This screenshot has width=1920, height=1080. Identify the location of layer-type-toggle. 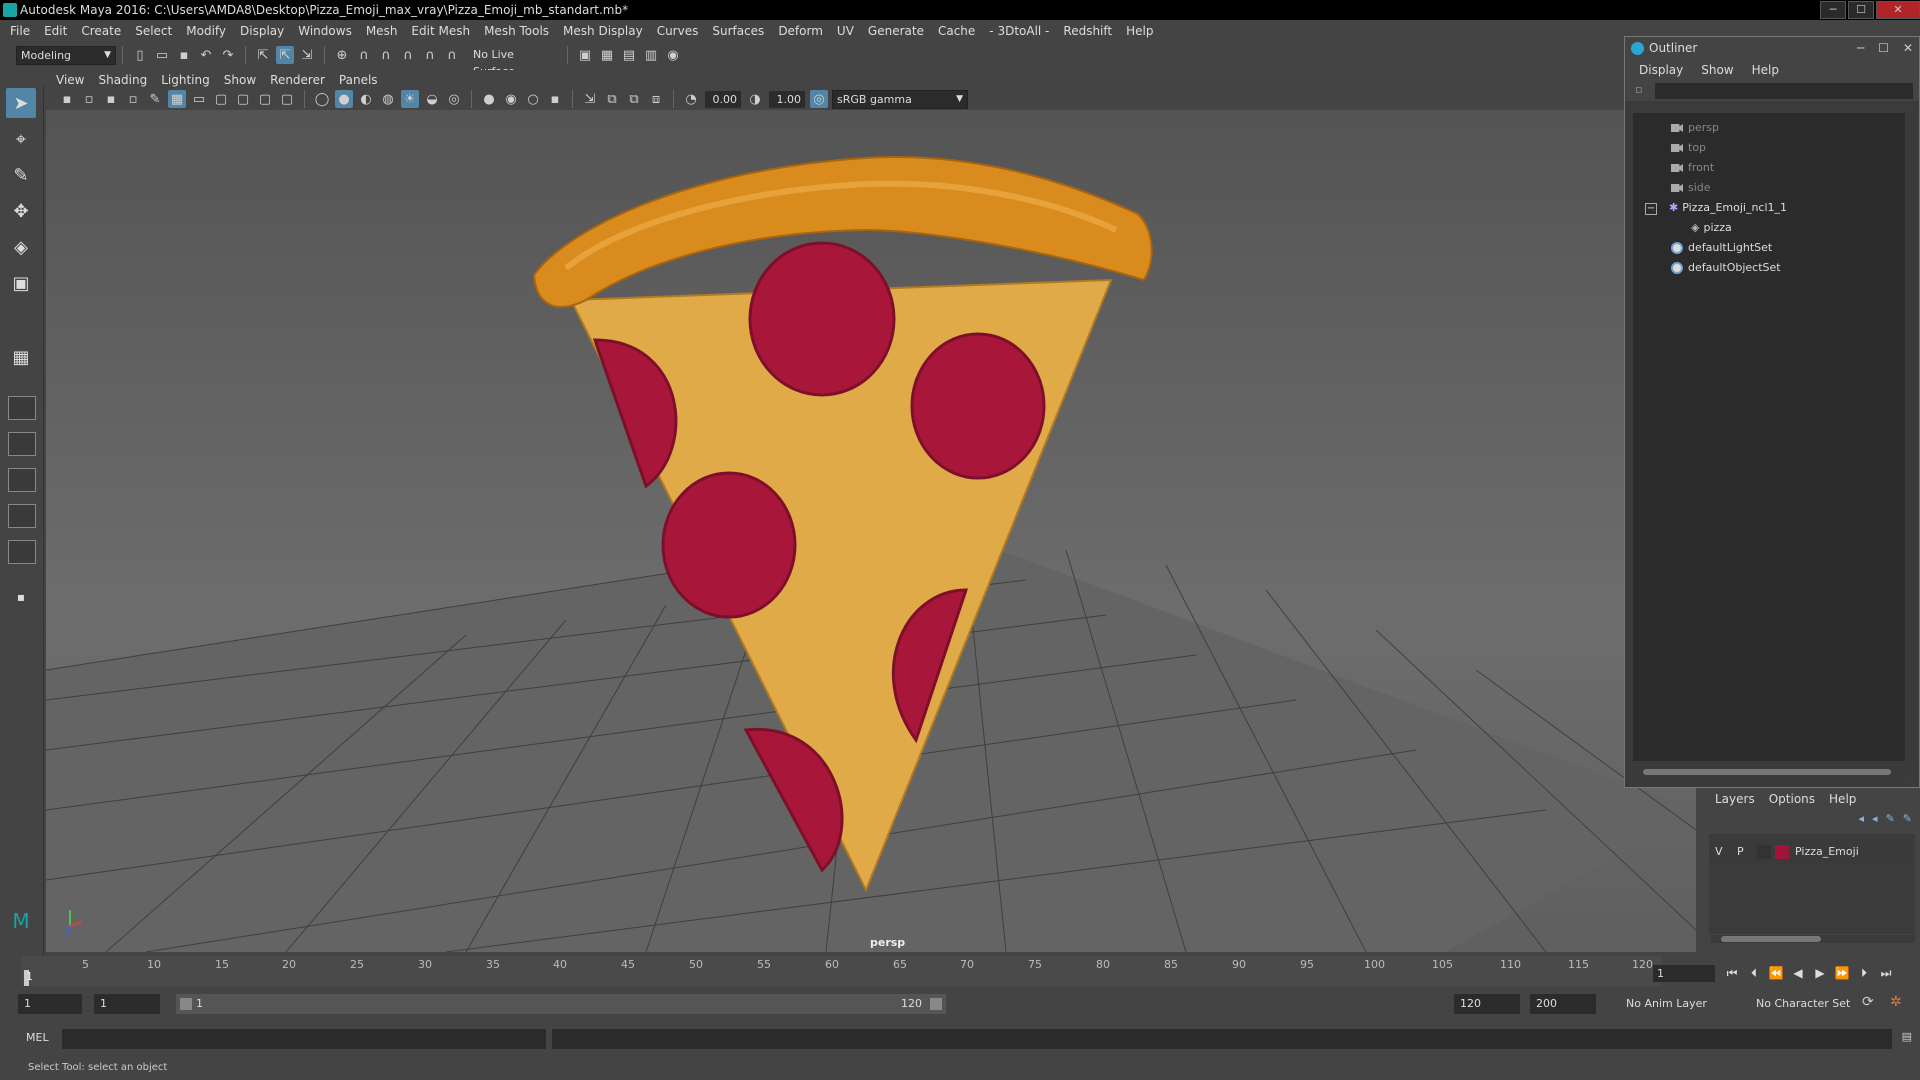
(1764, 852).